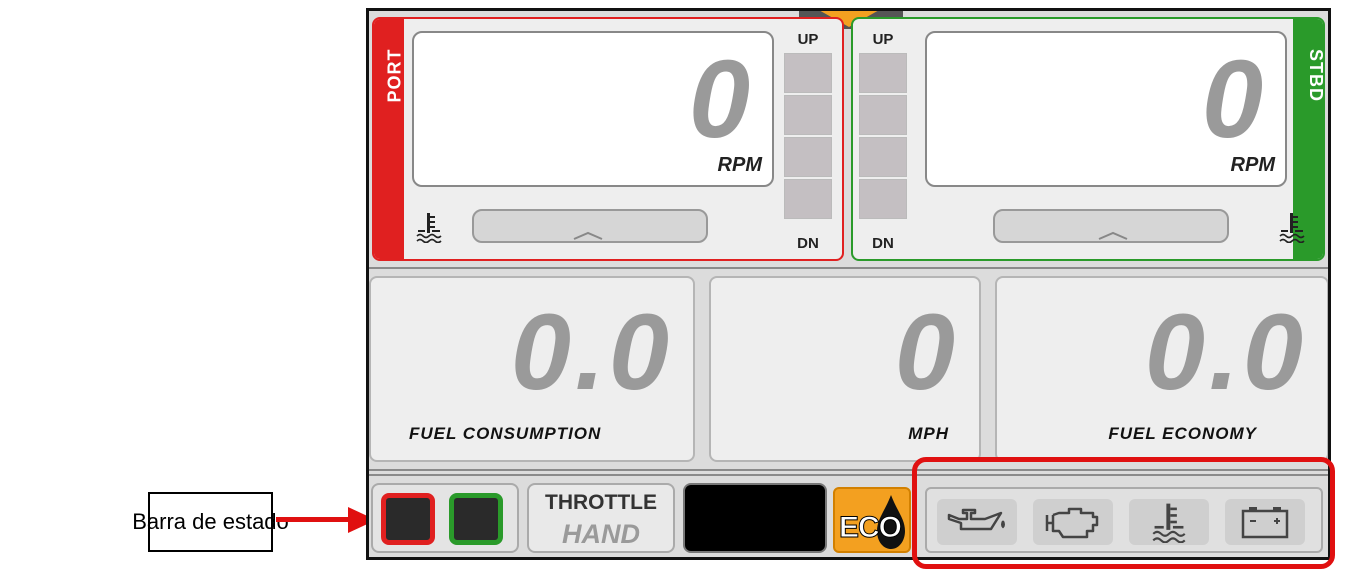 The width and height of the screenshot is (1345, 569). I want to click on fuel-economy-value: 0.0, so click(1225, 351).